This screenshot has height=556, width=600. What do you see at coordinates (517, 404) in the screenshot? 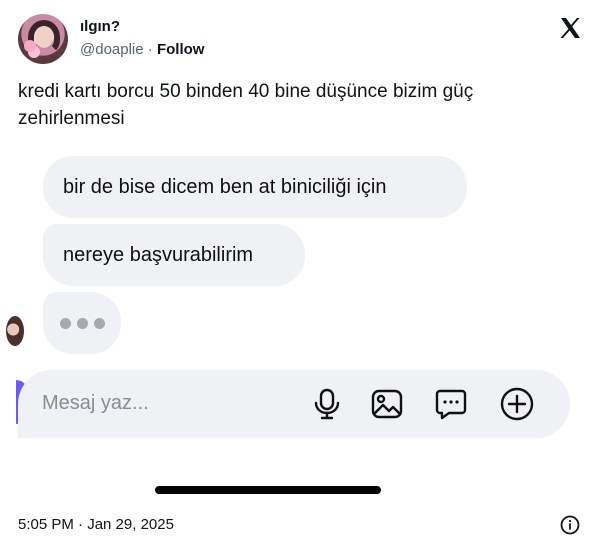
I see `plus-circle-icon` at bounding box center [517, 404].